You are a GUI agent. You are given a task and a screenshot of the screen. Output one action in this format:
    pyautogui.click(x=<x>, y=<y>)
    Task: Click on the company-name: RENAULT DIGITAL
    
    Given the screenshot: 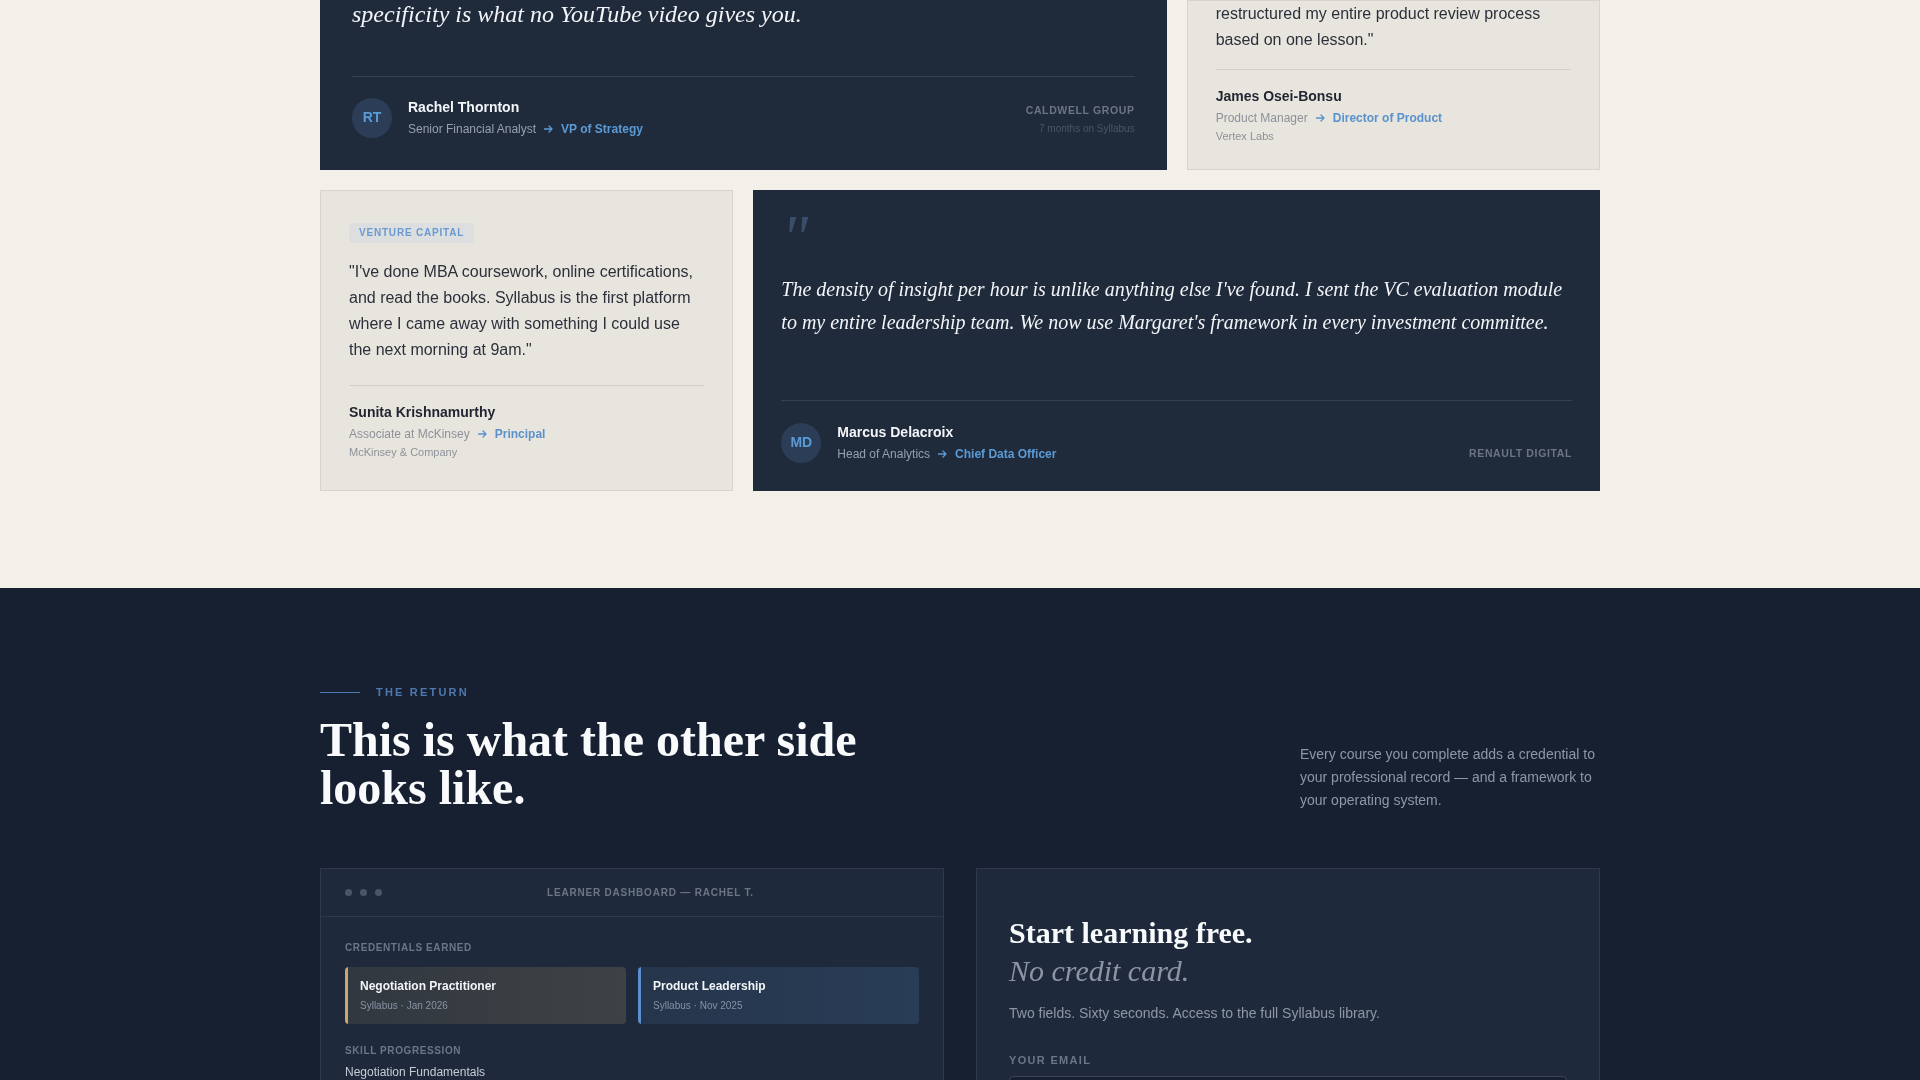 What is the action you would take?
    pyautogui.click(x=1520, y=453)
    